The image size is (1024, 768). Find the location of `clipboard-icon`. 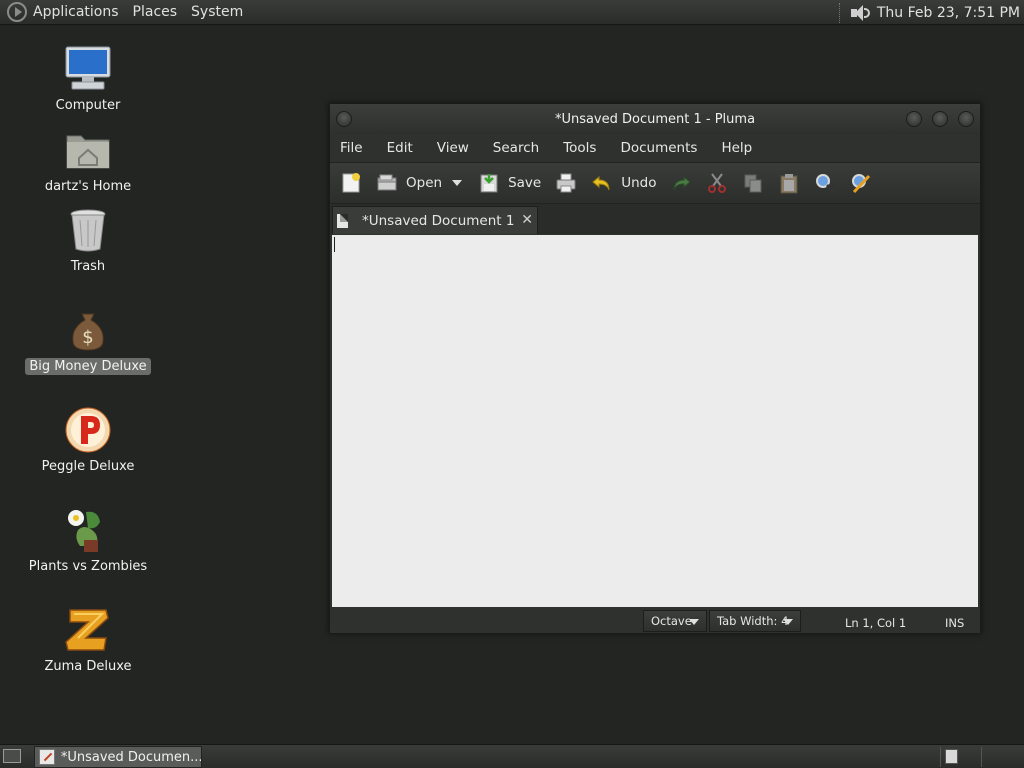

clipboard-icon is located at coordinates (789, 183).